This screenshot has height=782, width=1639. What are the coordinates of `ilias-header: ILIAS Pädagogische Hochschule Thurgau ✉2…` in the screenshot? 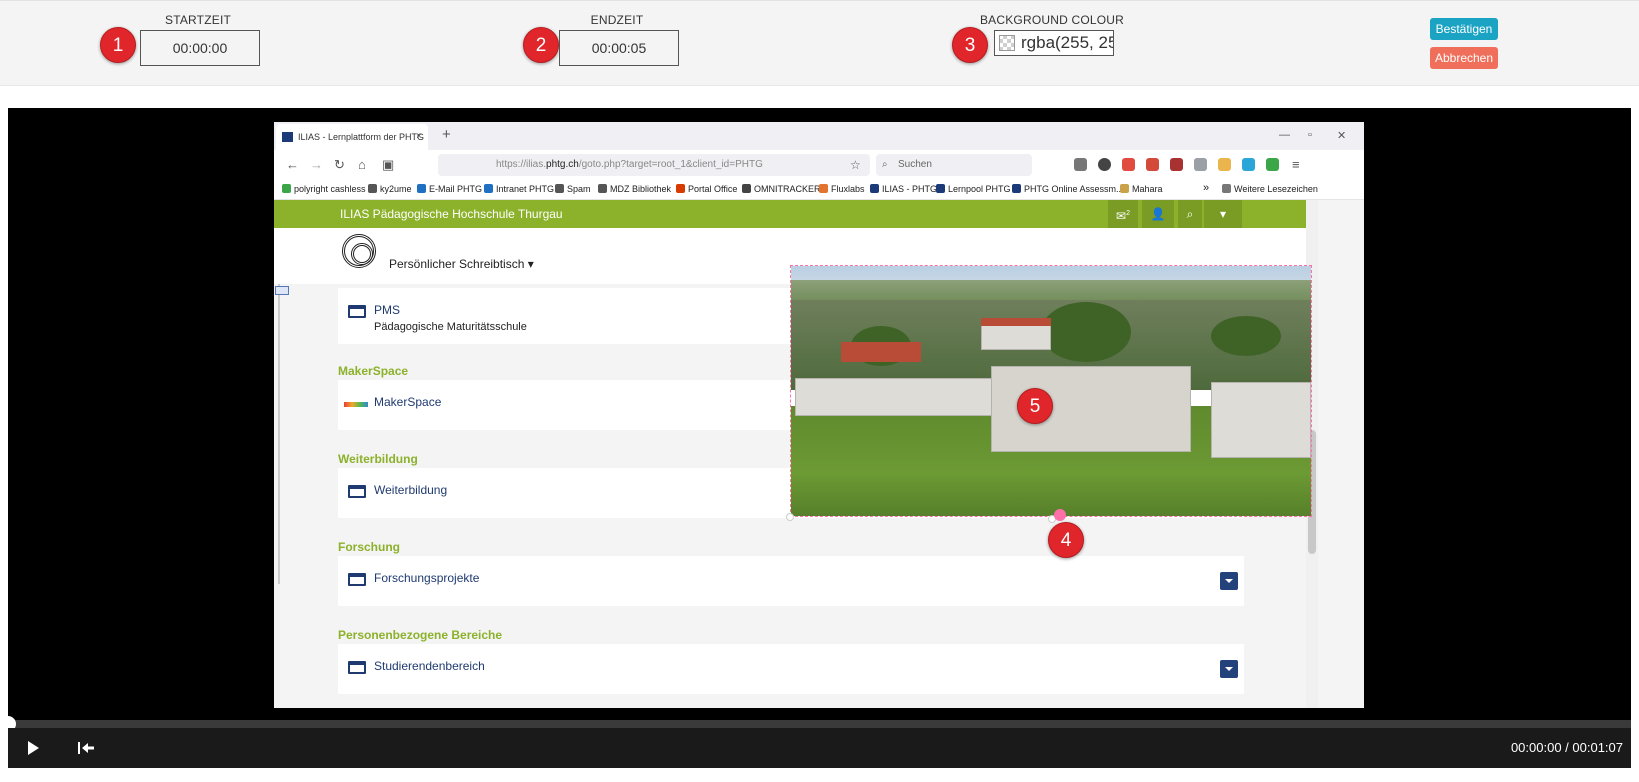 It's located at (790, 214).